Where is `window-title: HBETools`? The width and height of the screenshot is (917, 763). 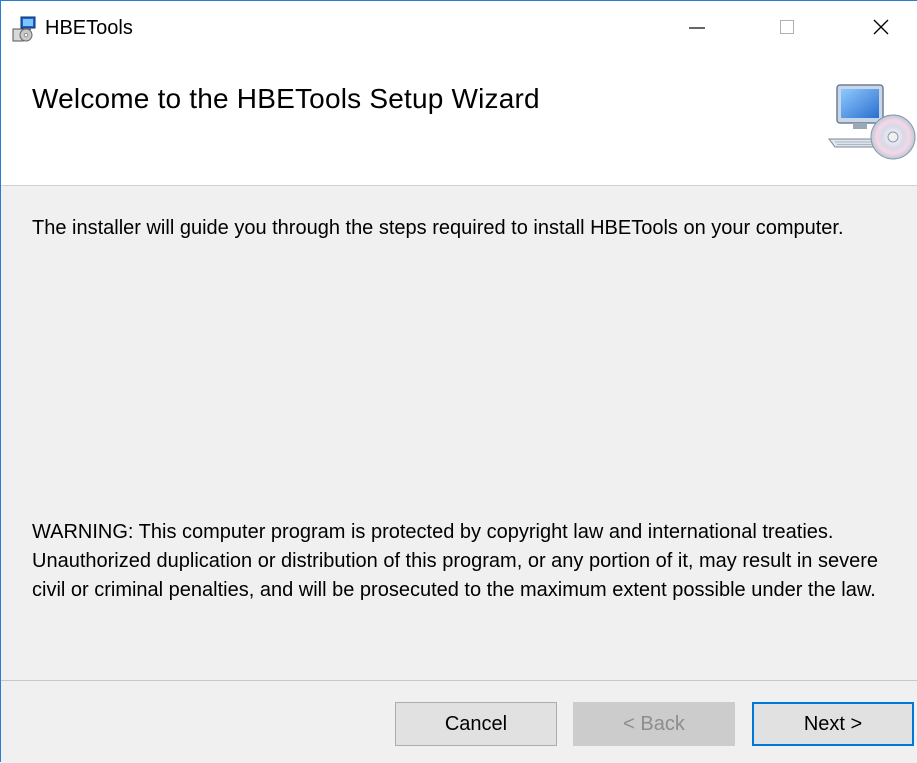 window-title: HBETools is located at coordinates (89, 28).